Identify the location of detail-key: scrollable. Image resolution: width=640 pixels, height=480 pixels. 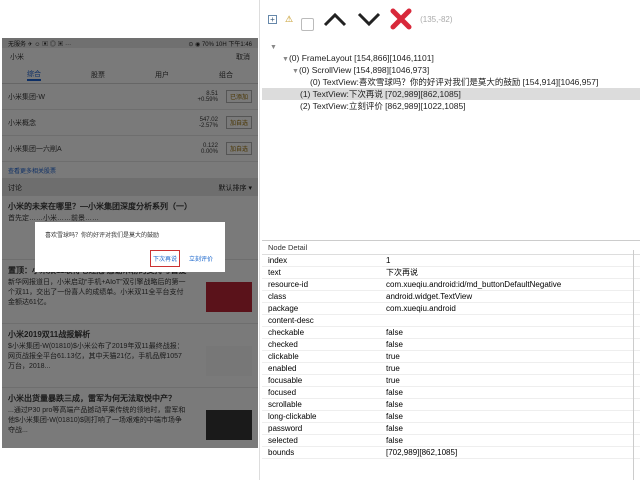
(285, 404).